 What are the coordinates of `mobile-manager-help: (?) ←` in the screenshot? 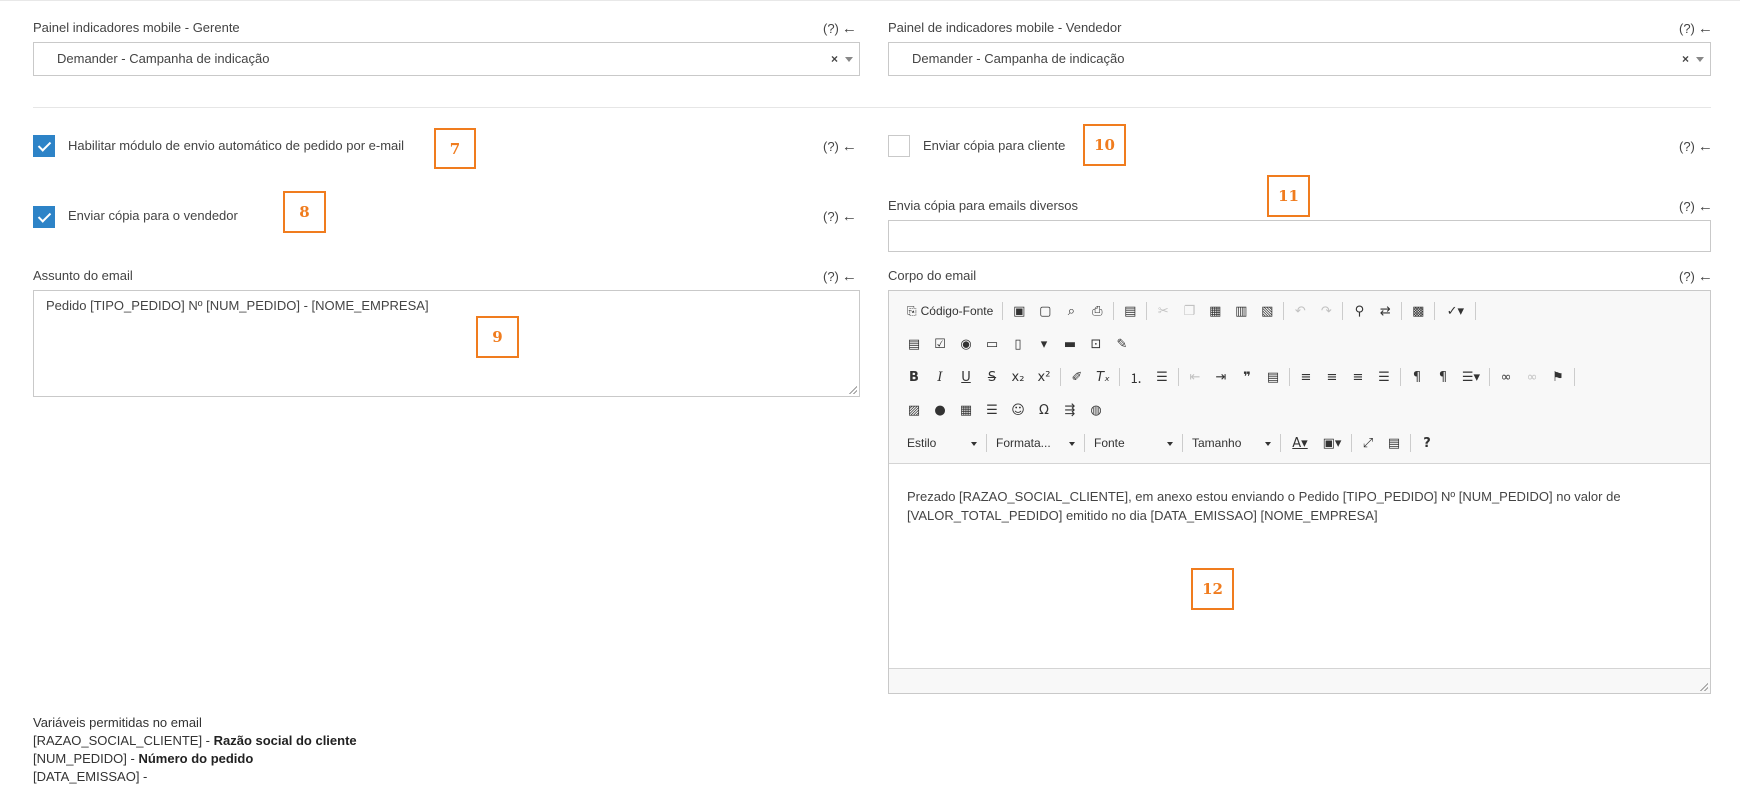 It's located at (840, 28).